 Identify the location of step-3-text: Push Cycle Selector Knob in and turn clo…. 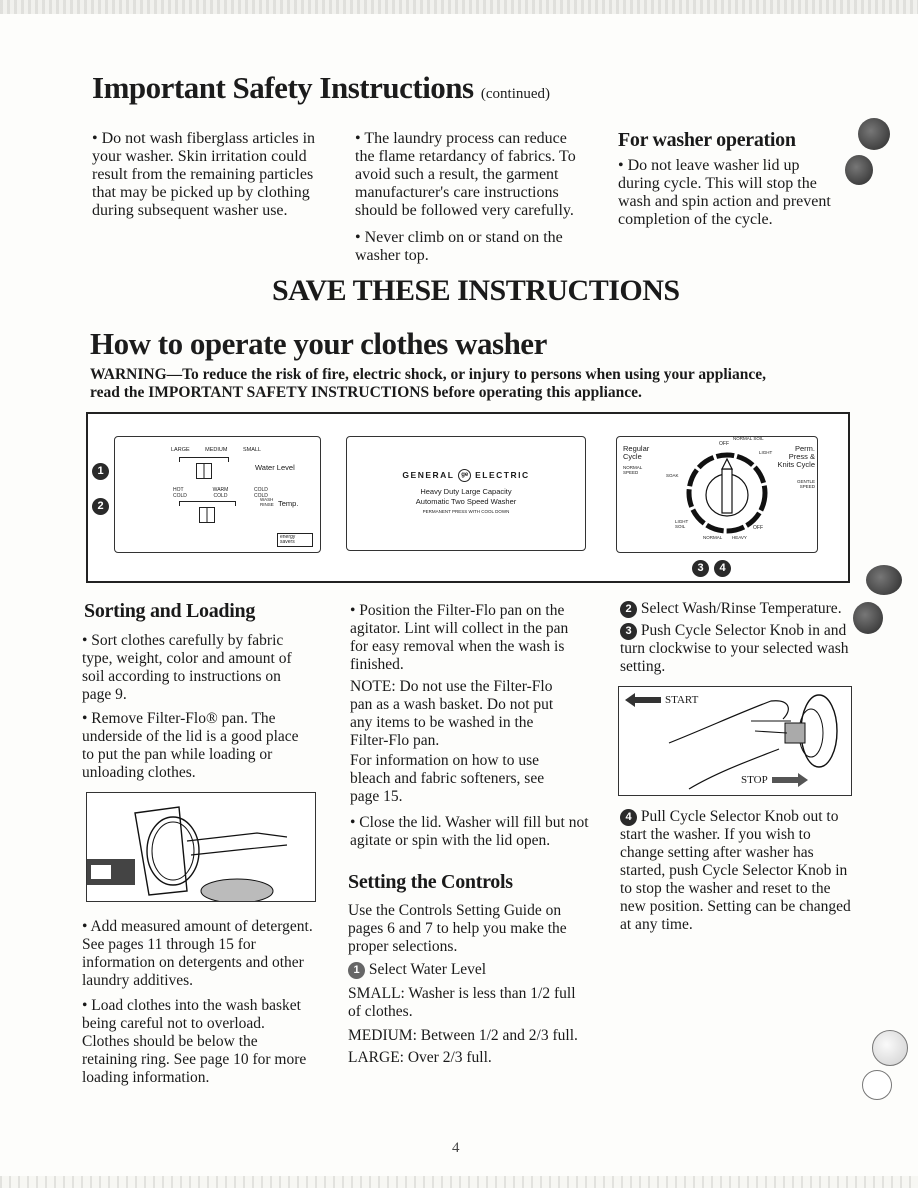
(734, 648).